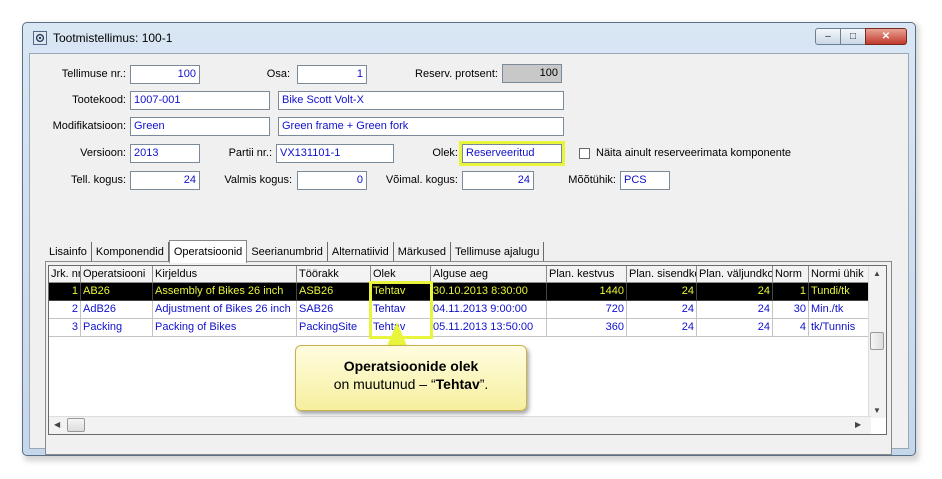 The image size is (942, 479). Describe the element at coordinates (839, 328) in the screenshot. I see `cell-norm-unit: tk/Tunnis` at that location.